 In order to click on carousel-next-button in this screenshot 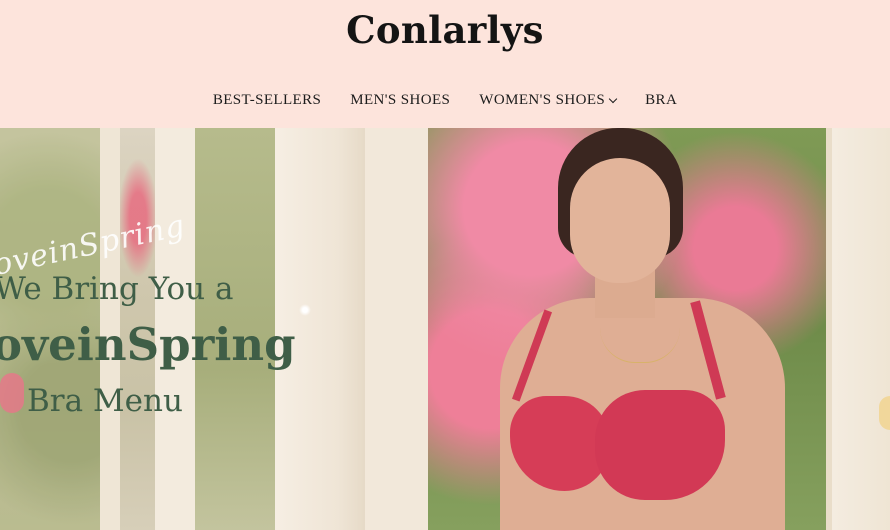, I will do `click(884, 413)`.